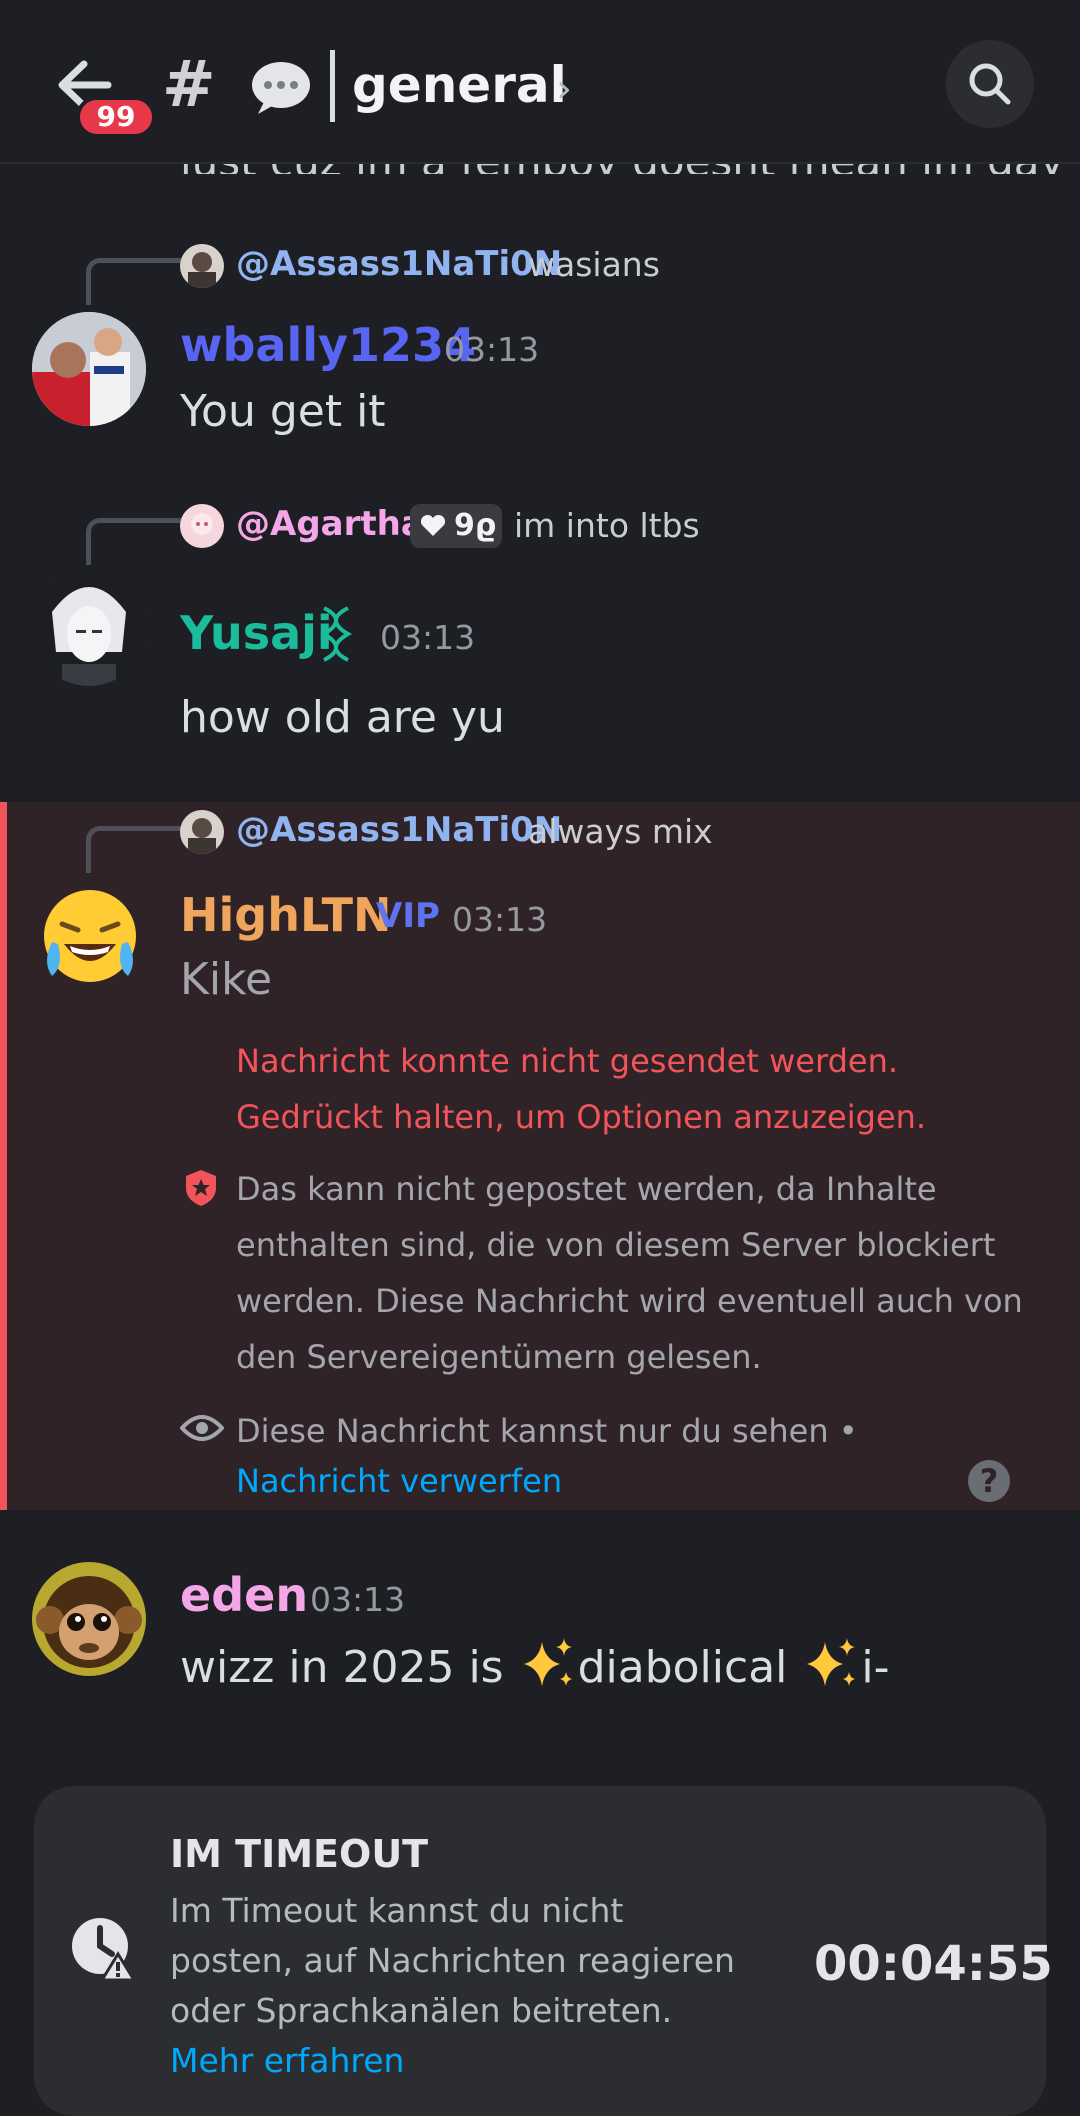 The height and width of the screenshot is (2116, 1080). Describe the element at coordinates (933, 1964) in the screenshot. I see `timeout-countdown: 00:04:55` at that location.